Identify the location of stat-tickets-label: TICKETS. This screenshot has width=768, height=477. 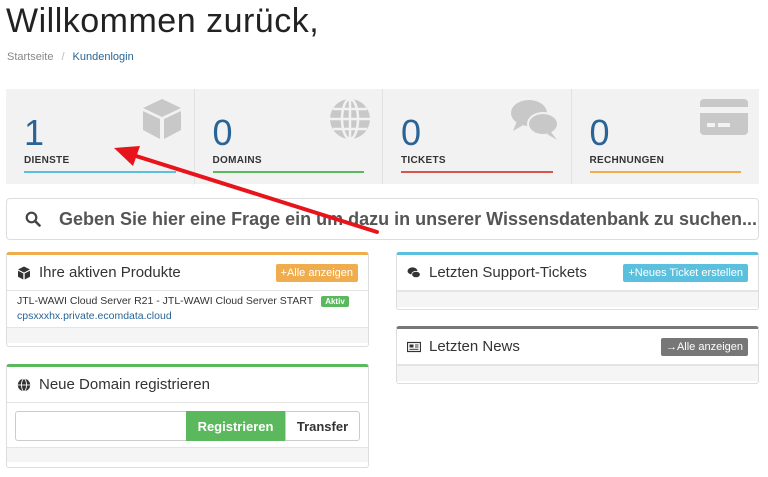
(423, 160).